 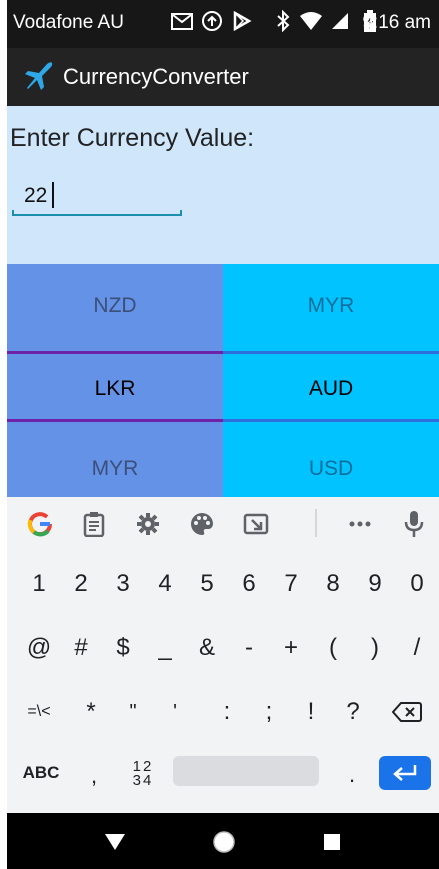 I want to click on picker-item-selected: LKR, so click(x=115, y=389).